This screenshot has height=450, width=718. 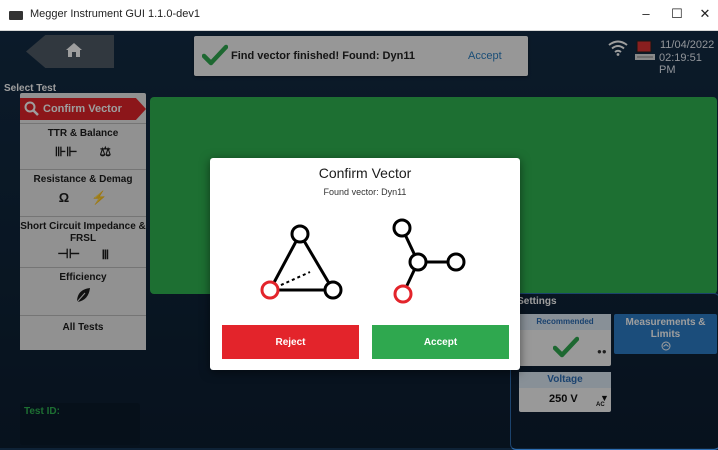 I want to click on app-icon, so click(x=16, y=15).